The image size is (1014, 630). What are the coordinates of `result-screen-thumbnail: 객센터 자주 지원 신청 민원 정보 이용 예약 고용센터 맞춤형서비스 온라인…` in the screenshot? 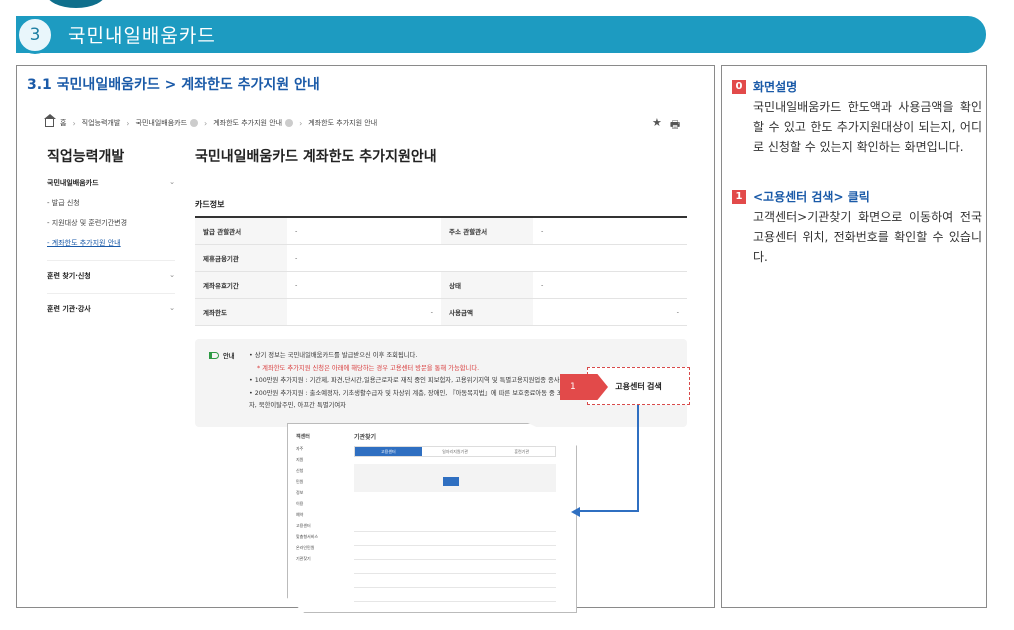 It's located at (432, 518).